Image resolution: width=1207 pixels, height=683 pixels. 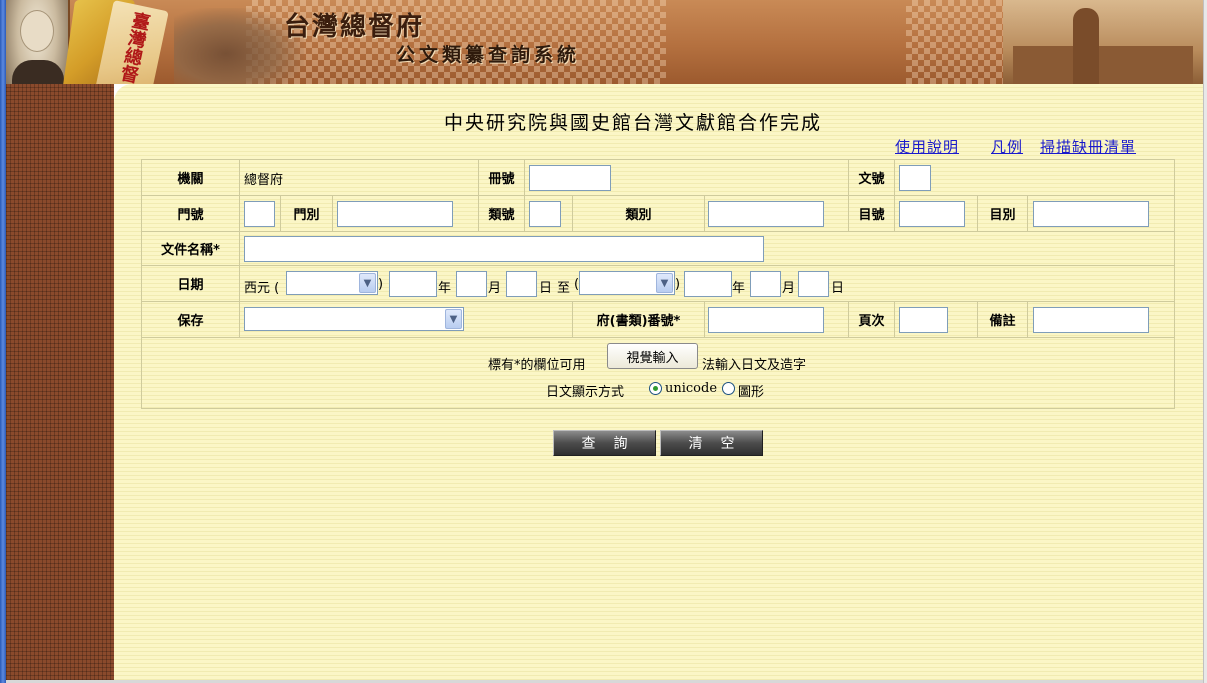 I want to click on class-label: 類別, so click(x=639, y=213).